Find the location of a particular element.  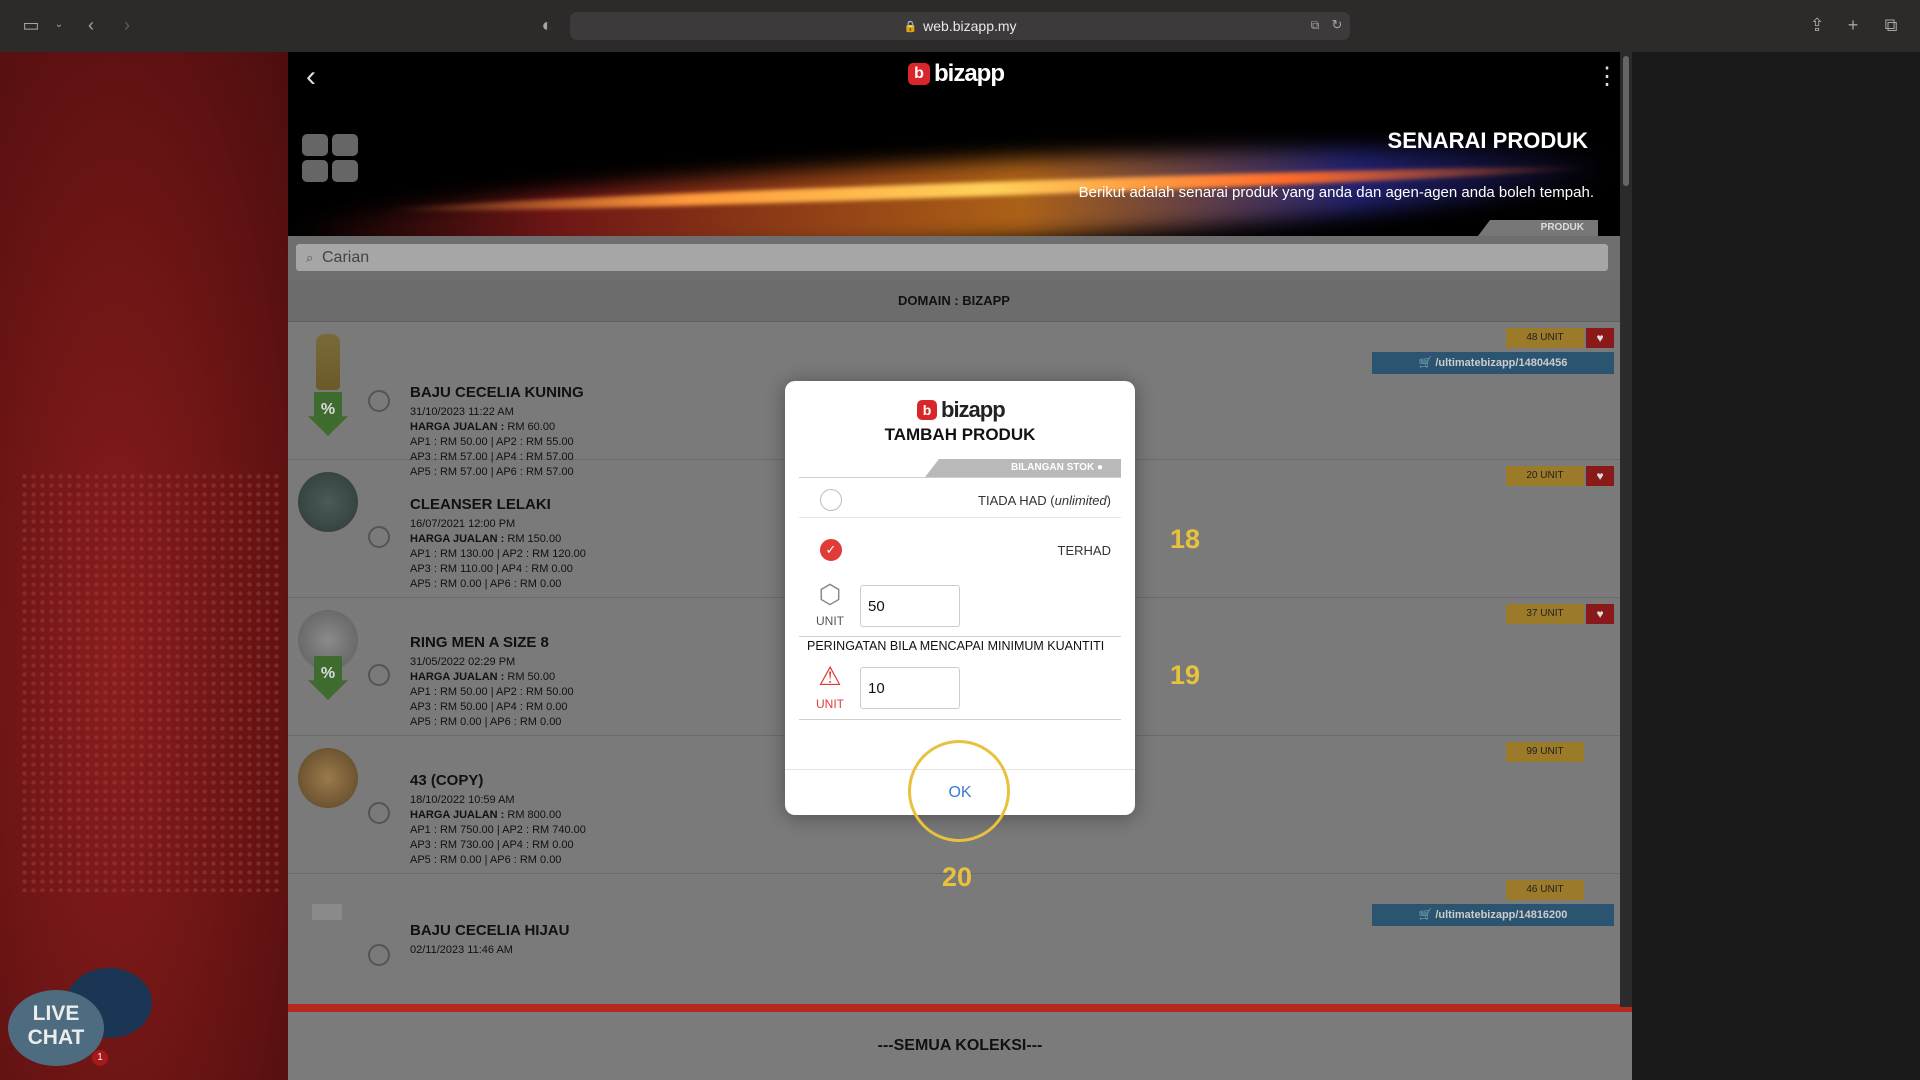

unit-label: UNIT is located at coordinates (830, 621).